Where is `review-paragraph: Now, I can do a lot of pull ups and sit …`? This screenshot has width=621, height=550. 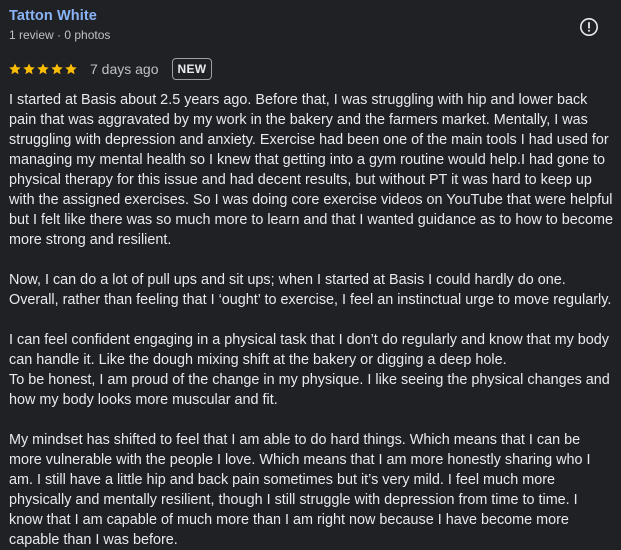 review-paragraph: Now, I can do a lot of pull ups and sit … is located at coordinates (310, 290).